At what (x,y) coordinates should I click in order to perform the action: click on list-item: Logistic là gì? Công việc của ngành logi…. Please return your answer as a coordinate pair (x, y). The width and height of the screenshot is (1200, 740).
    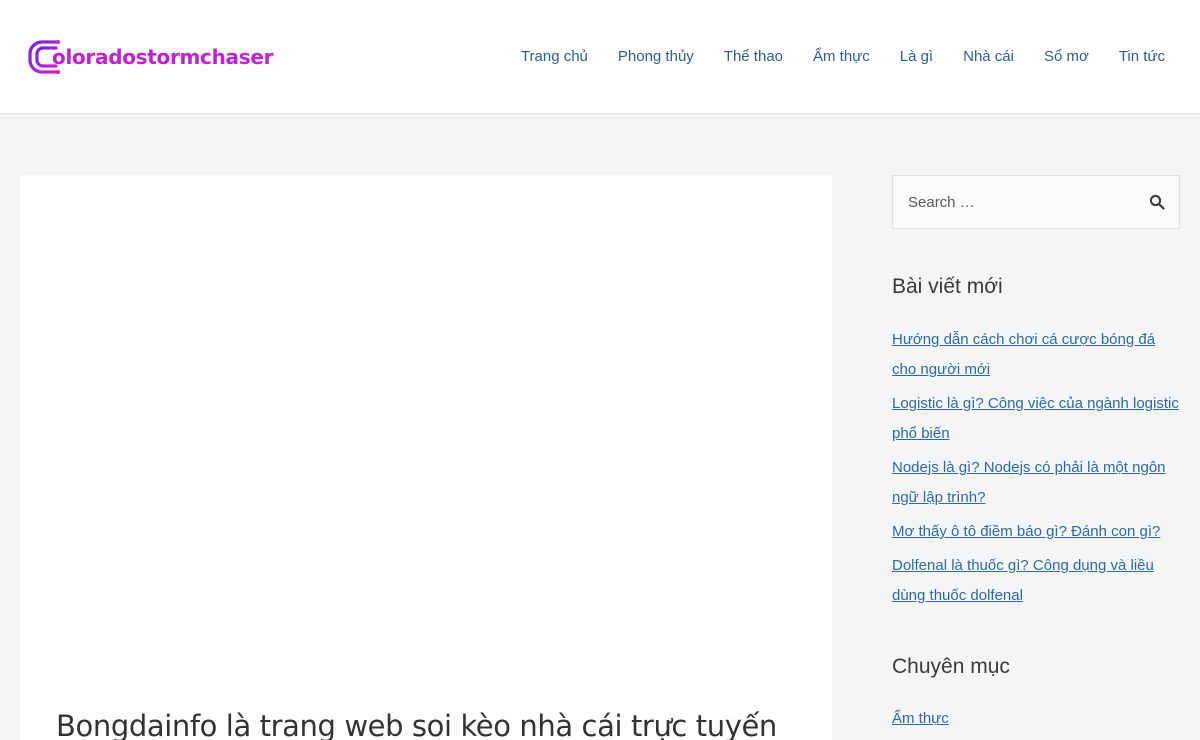
    Looking at the image, I should click on (1036, 419).